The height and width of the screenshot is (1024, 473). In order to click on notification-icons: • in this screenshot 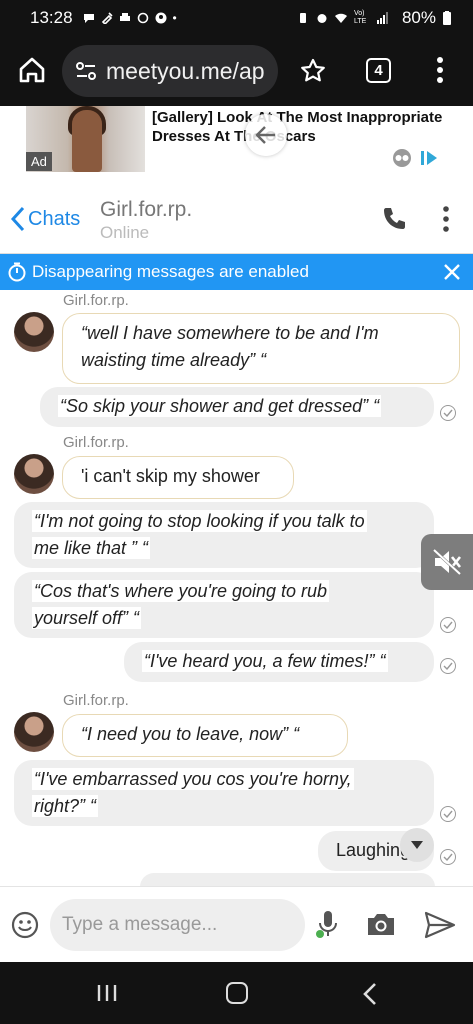, I will do `click(130, 18)`.